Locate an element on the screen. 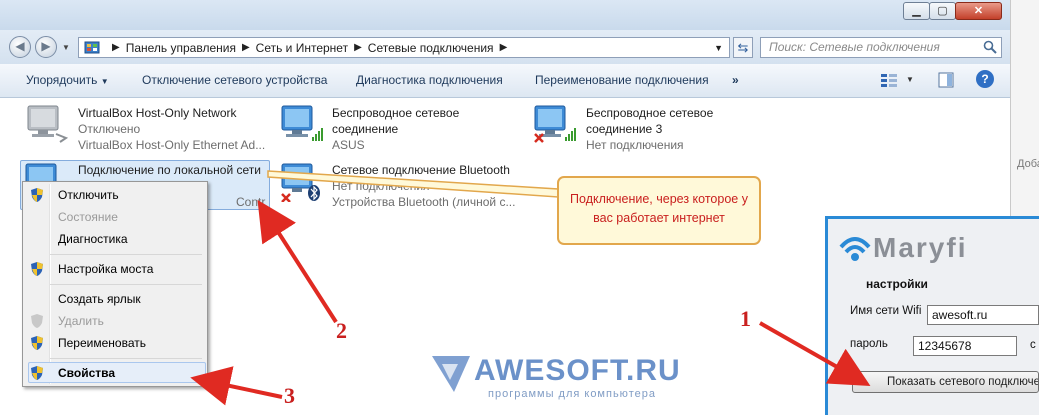 This screenshot has height=415, width=1039. annotation-number-3: 3 is located at coordinates (289, 395).